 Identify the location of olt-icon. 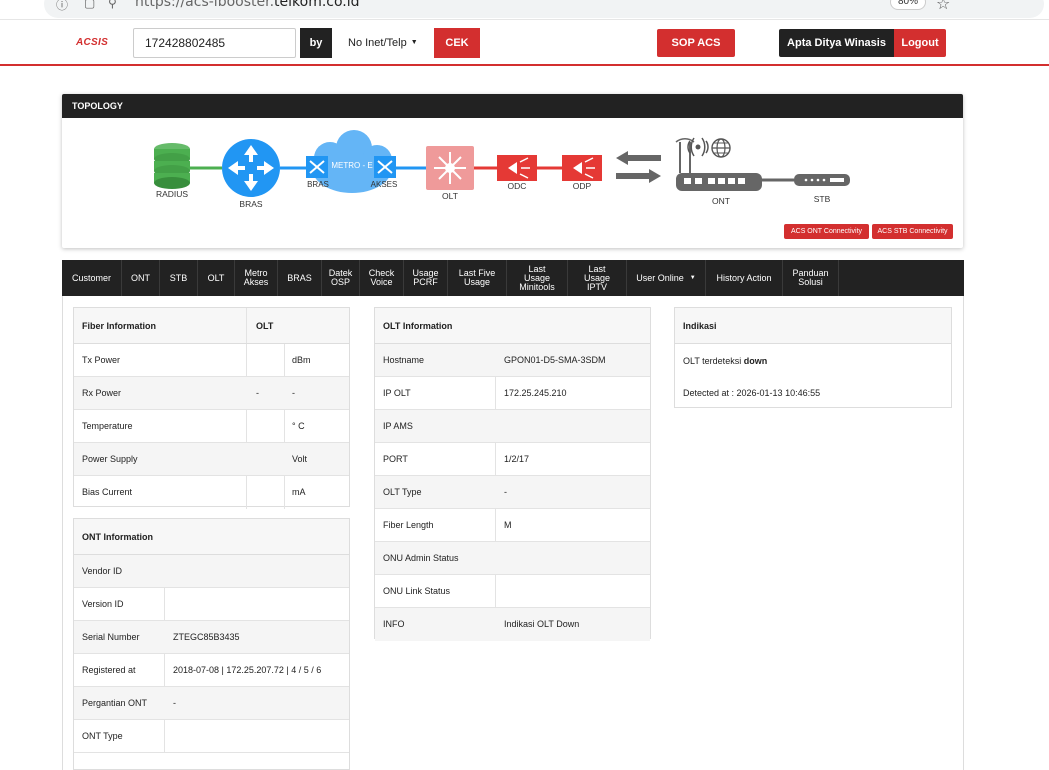
(450, 168).